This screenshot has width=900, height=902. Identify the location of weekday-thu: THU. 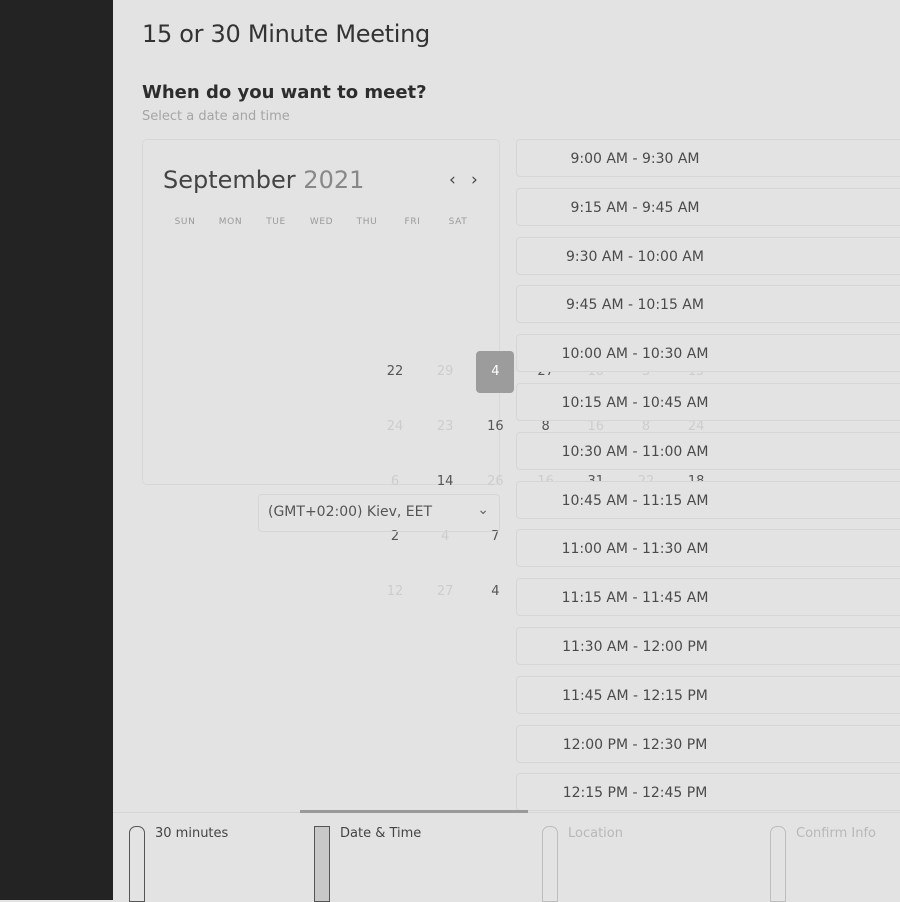
(367, 222).